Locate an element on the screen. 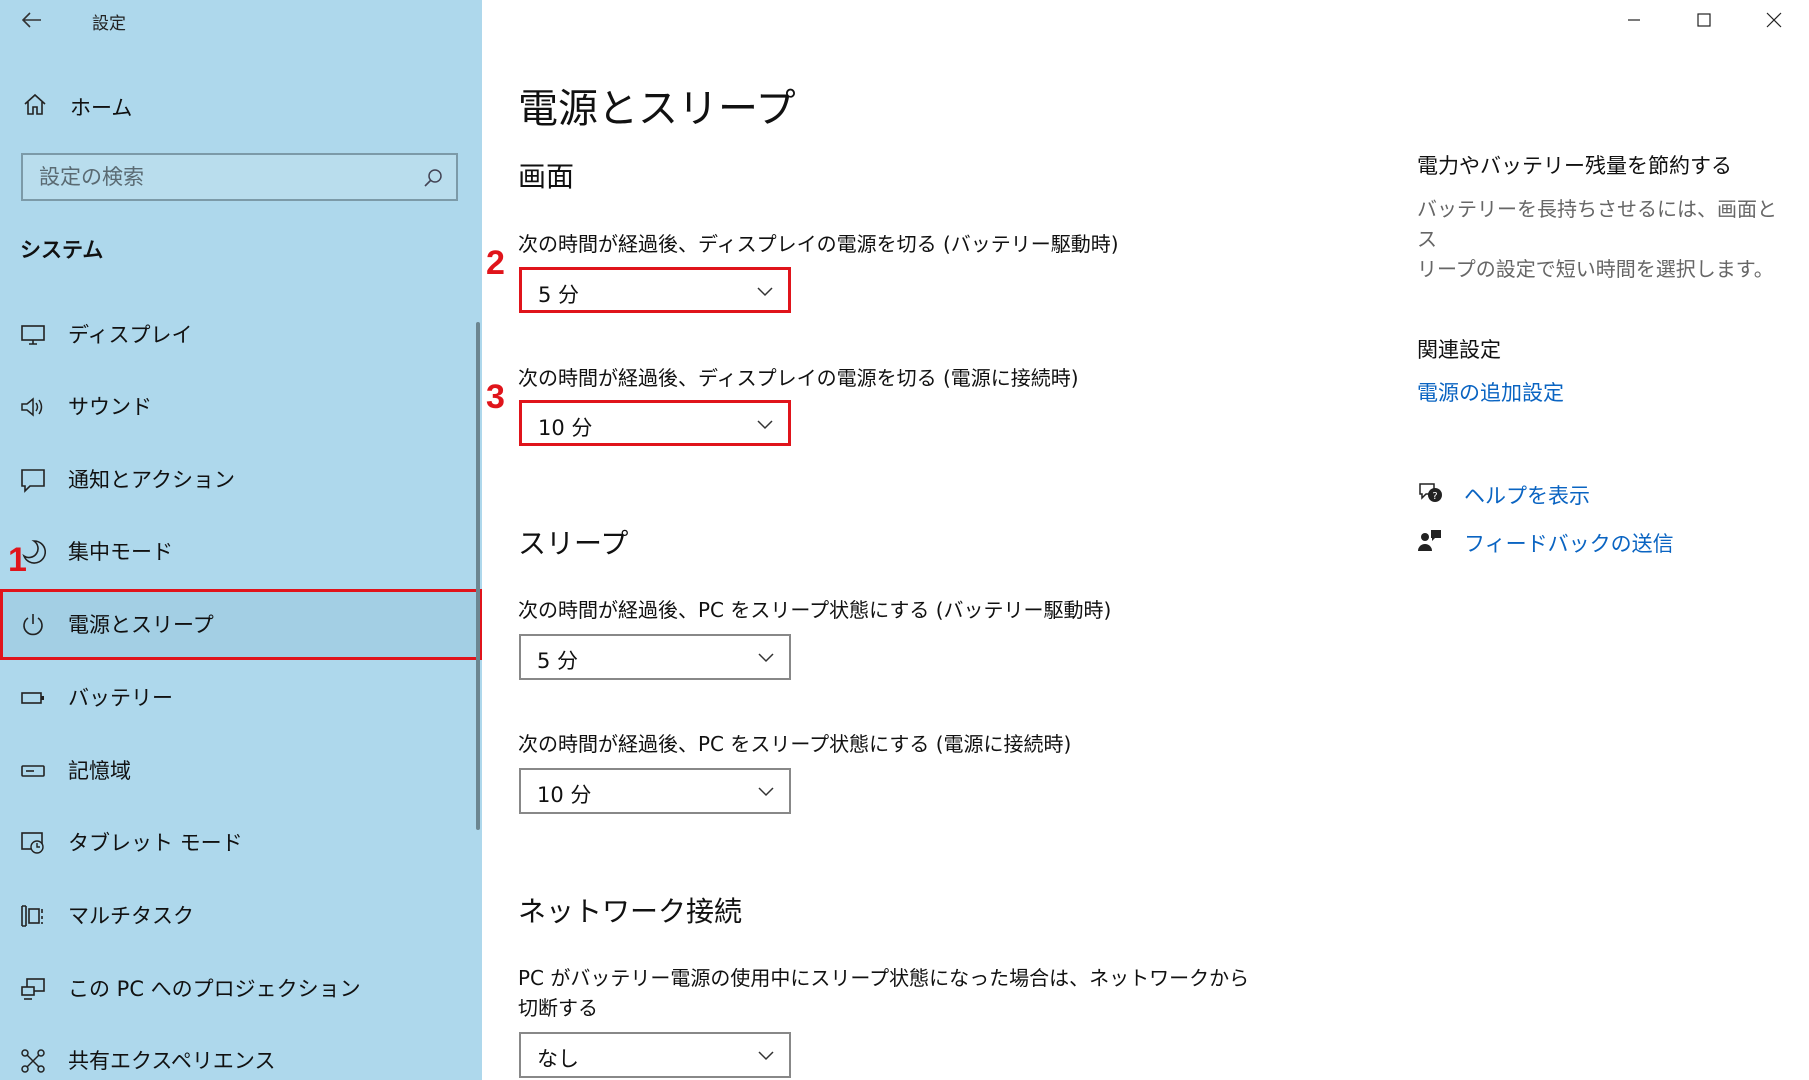  annotation-marker-2: 2 is located at coordinates (495, 263).